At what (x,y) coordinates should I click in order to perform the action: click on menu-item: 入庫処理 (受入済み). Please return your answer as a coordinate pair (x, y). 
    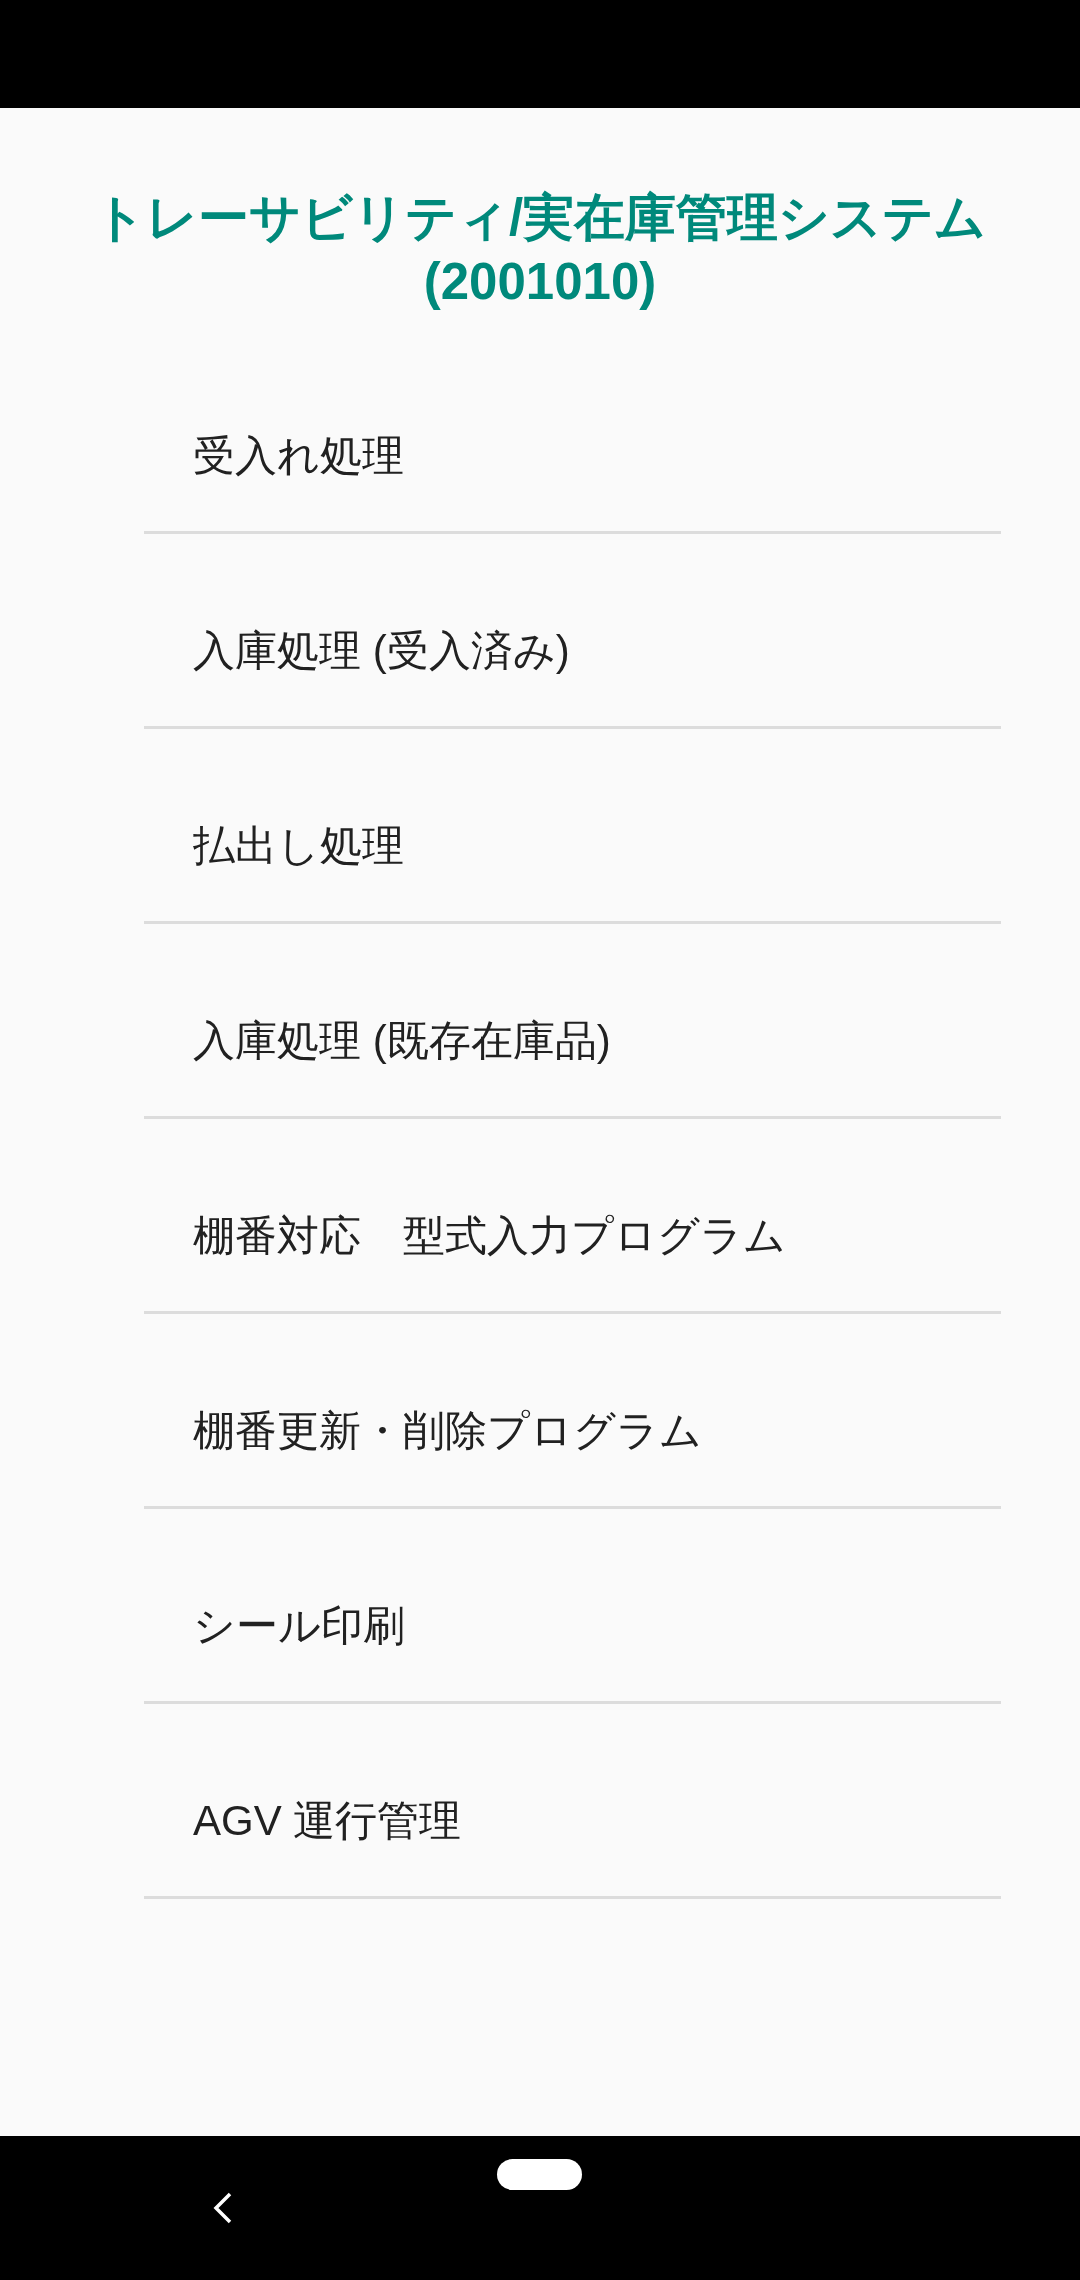
    Looking at the image, I should click on (572, 631).